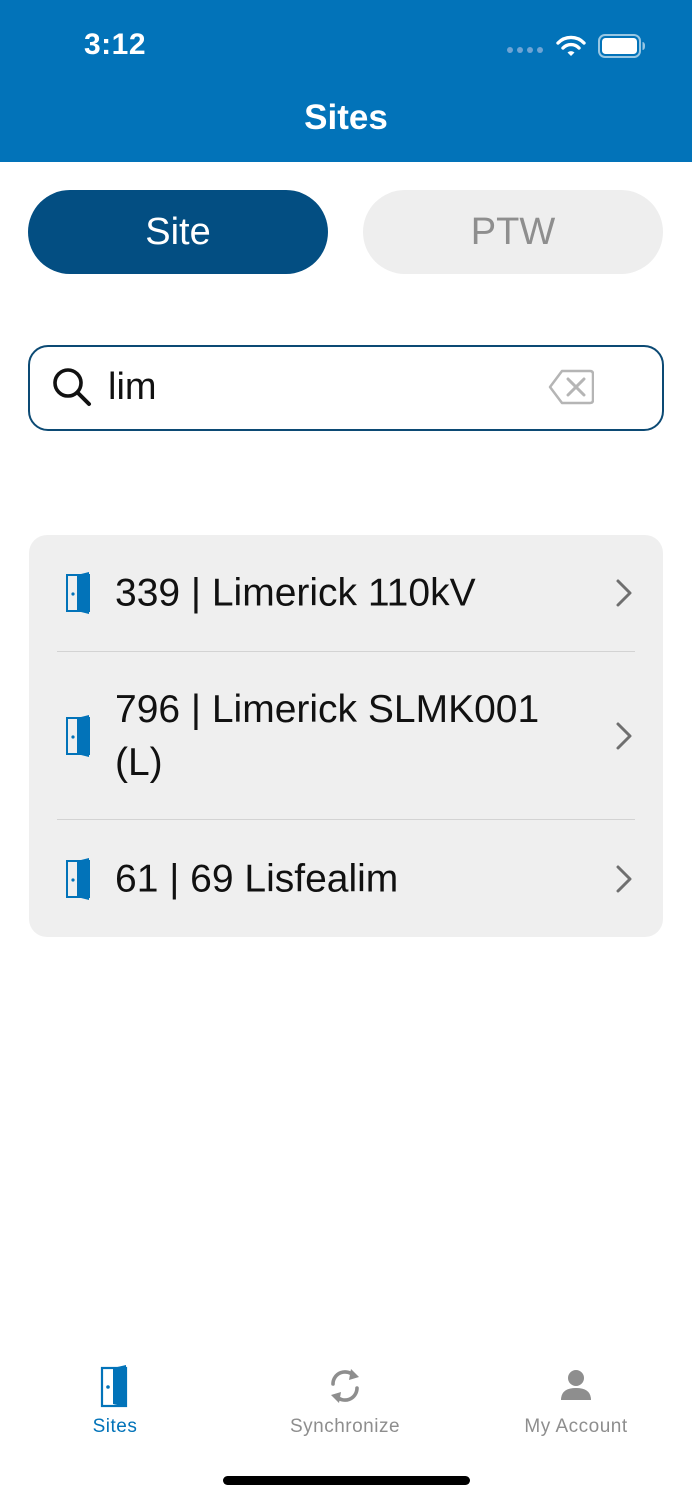 Image resolution: width=692 pixels, height=1500 pixels. Describe the element at coordinates (621, 46) in the screenshot. I see `battery-icon` at that location.